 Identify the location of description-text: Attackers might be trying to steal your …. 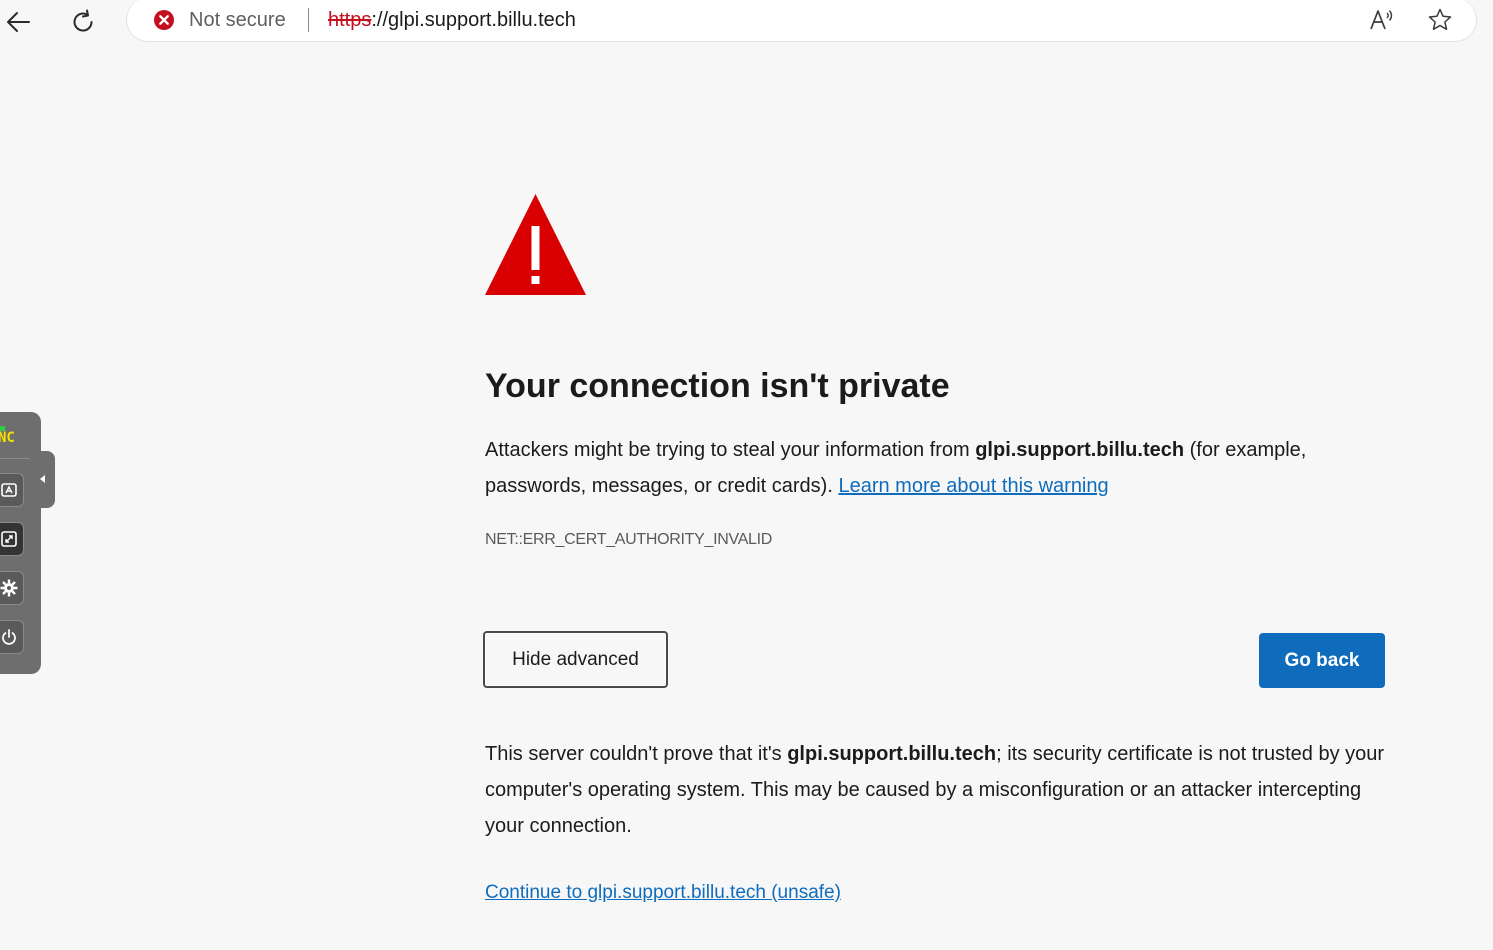
(730, 450).